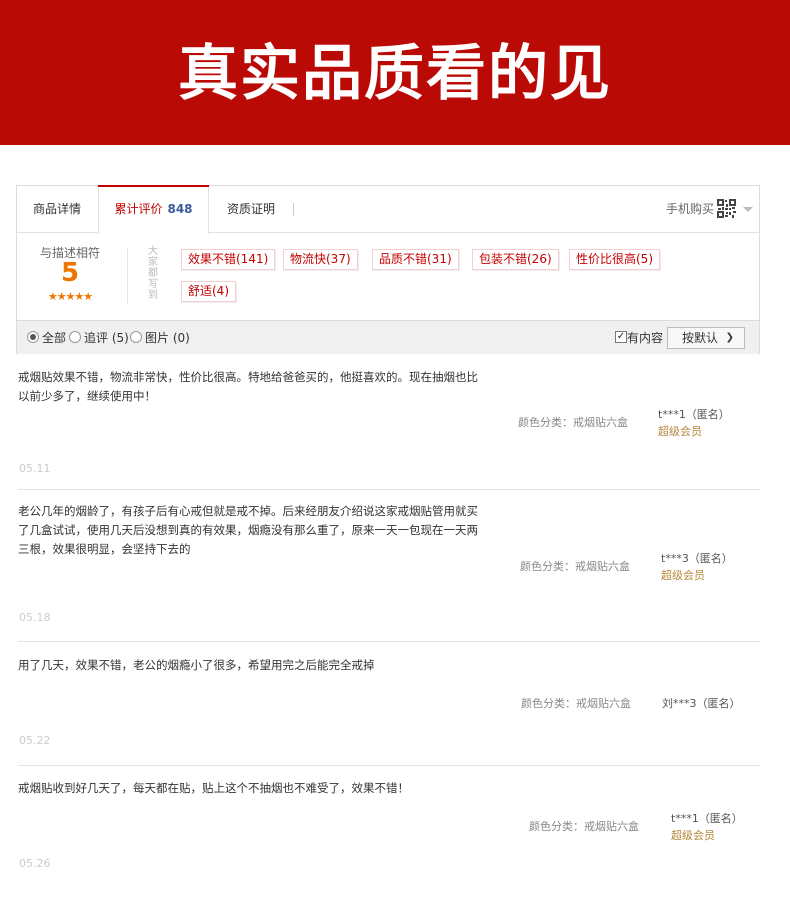 Image resolution: width=790 pixels, height=909 pixels. Describe the element at coordinates (614, 259) in the screenshot. I see `tag-value-high: 性价比很高(5)` at that location.